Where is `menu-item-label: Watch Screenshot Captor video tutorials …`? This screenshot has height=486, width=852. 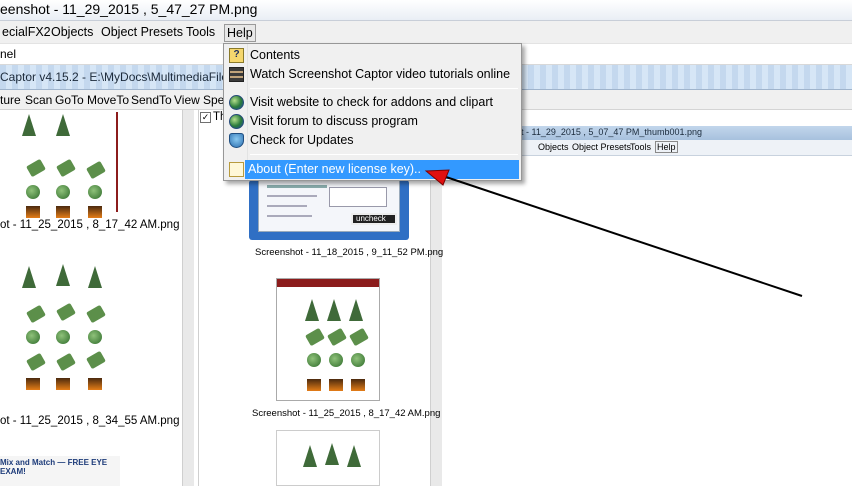 menu-item-label: Watch Screenshot Captor video tutorials … is located at coordinates (380, 74).